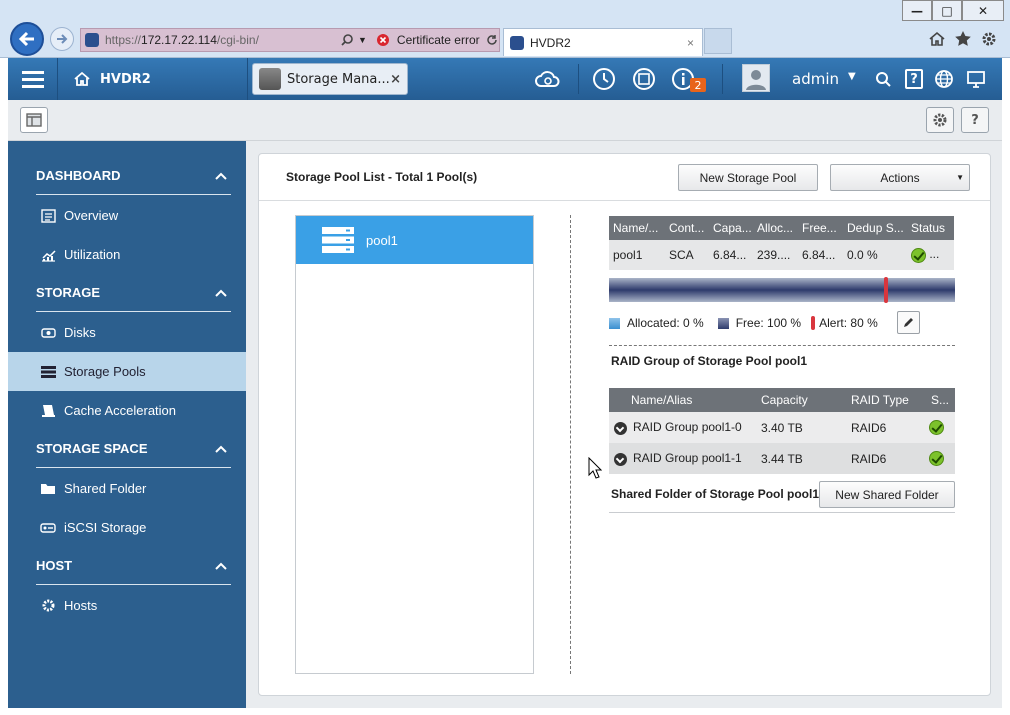 The height and width of the screenshot is (715, 1010). Describe the element at coordinates (937, 39) in the screenshot. I see `home-icon` at that location.